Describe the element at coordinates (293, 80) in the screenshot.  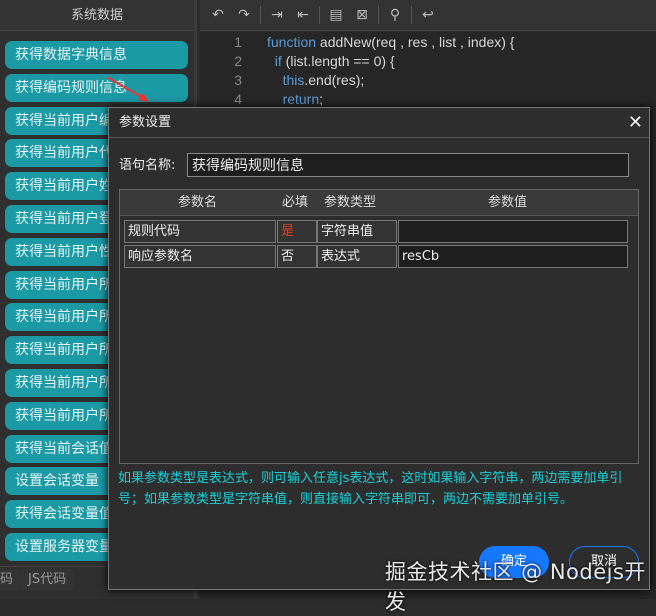
I see `keyword: this` at that location.